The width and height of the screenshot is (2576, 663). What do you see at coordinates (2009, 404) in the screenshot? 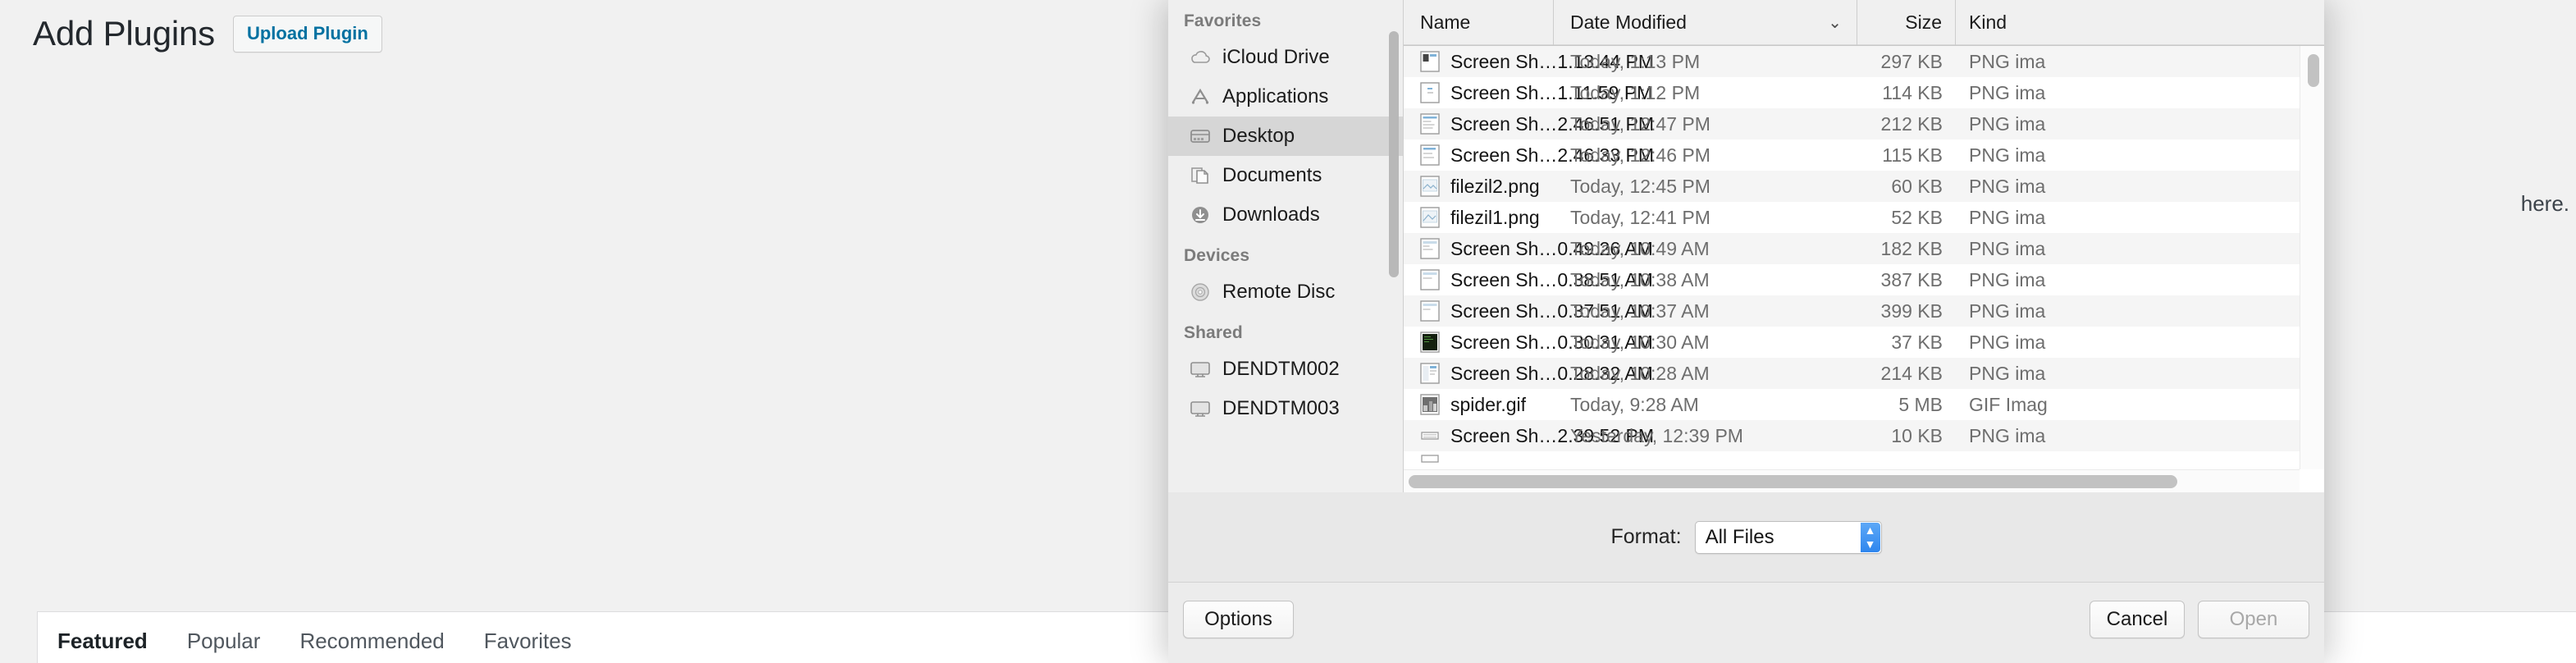
I see `file-kind: GIF Imag` at bounding box center [2009, 404].